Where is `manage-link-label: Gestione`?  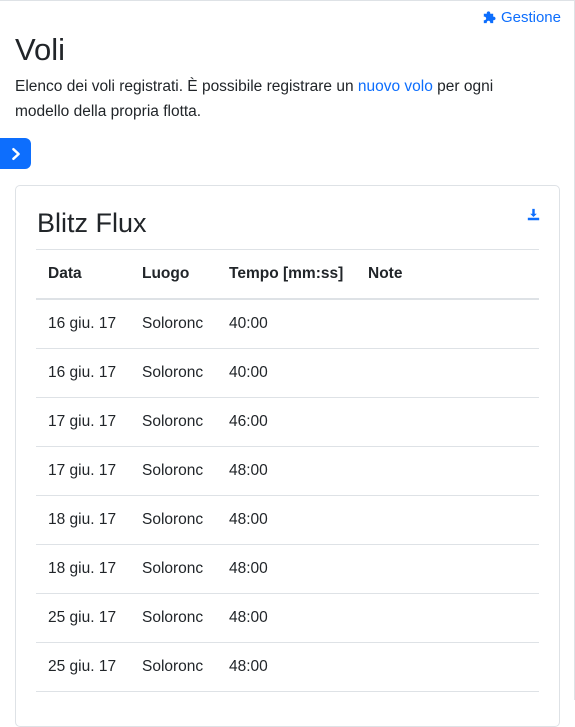 manage-link-label: Gestione is located at coordinates (530, 17).